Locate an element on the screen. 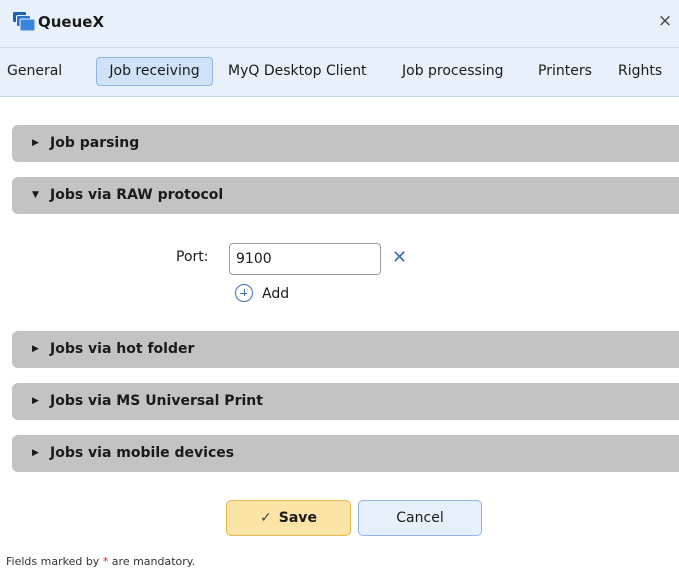  add-label: Add is located at coordinates (276, 294).